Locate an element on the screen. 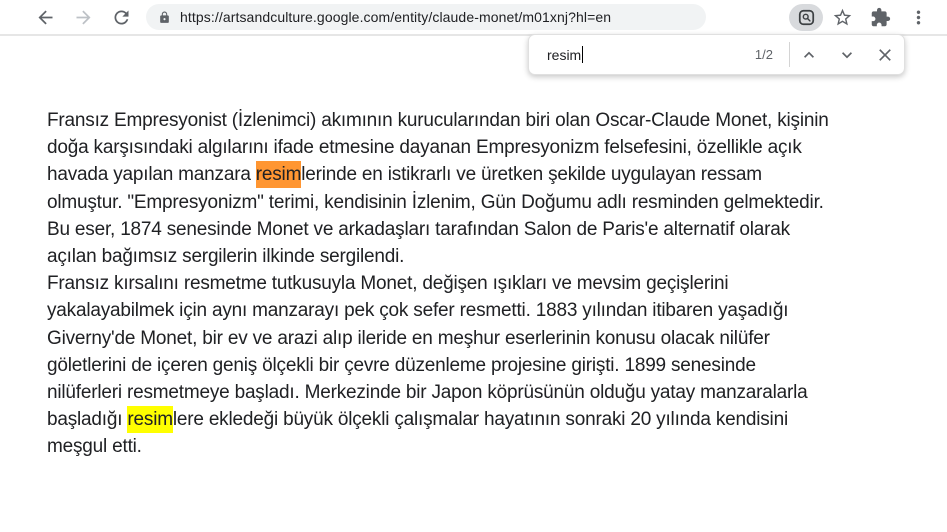 The width and height of the screenshot is (947, 532). forward-arrow-icon is located at coordinates (83, 17).